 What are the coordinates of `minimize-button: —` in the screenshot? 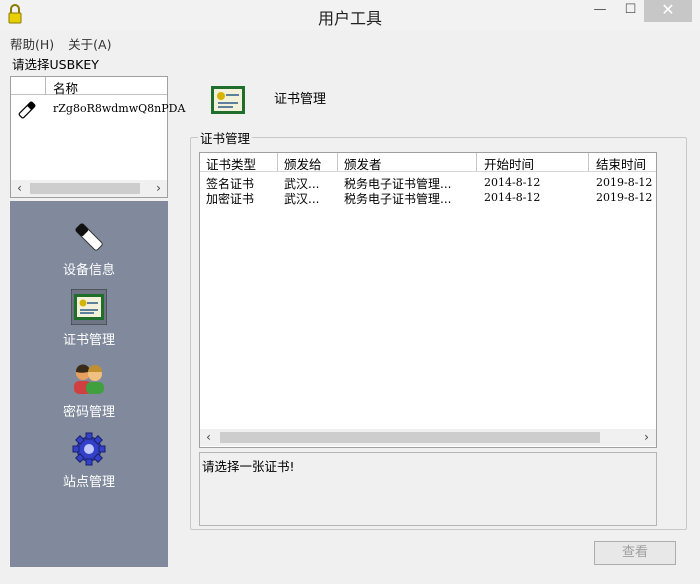 It's located at (600, 11).